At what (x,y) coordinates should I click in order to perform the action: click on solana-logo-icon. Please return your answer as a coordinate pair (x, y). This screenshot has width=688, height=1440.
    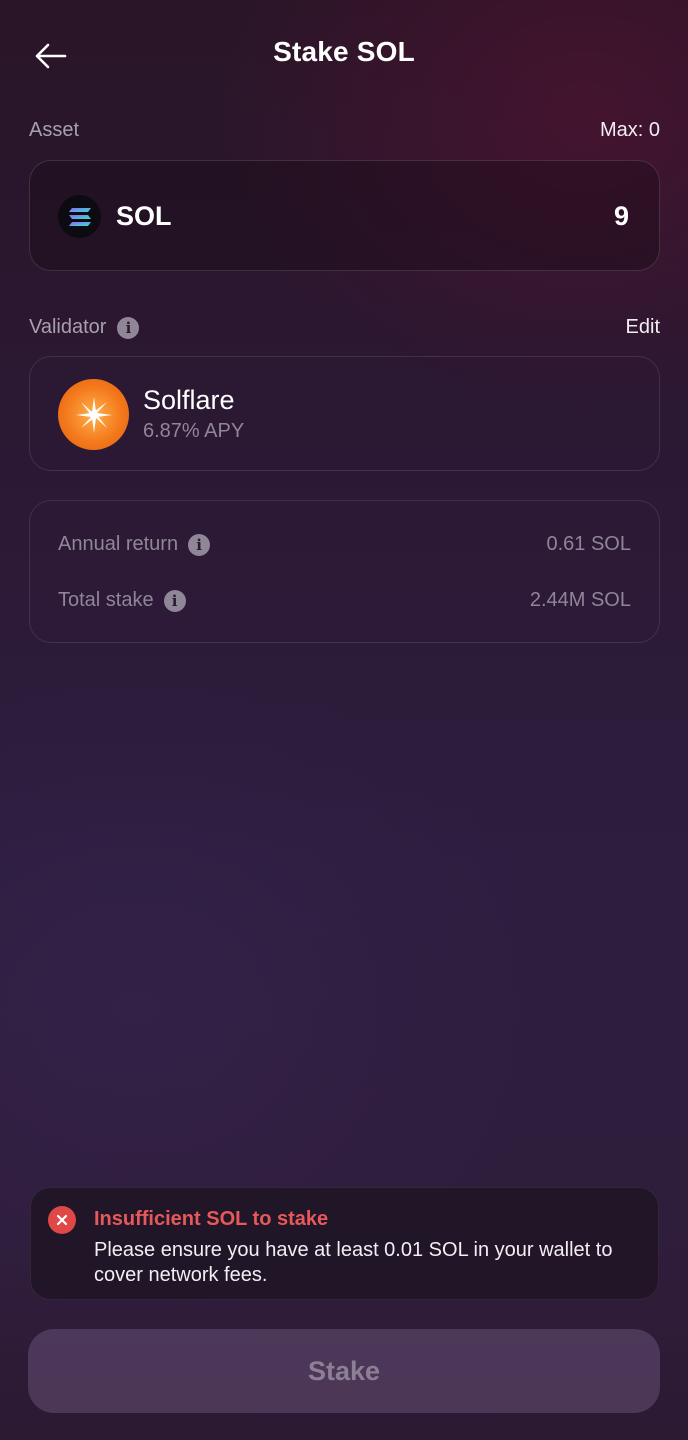
    Looking at the image, I should click on (79, 216).